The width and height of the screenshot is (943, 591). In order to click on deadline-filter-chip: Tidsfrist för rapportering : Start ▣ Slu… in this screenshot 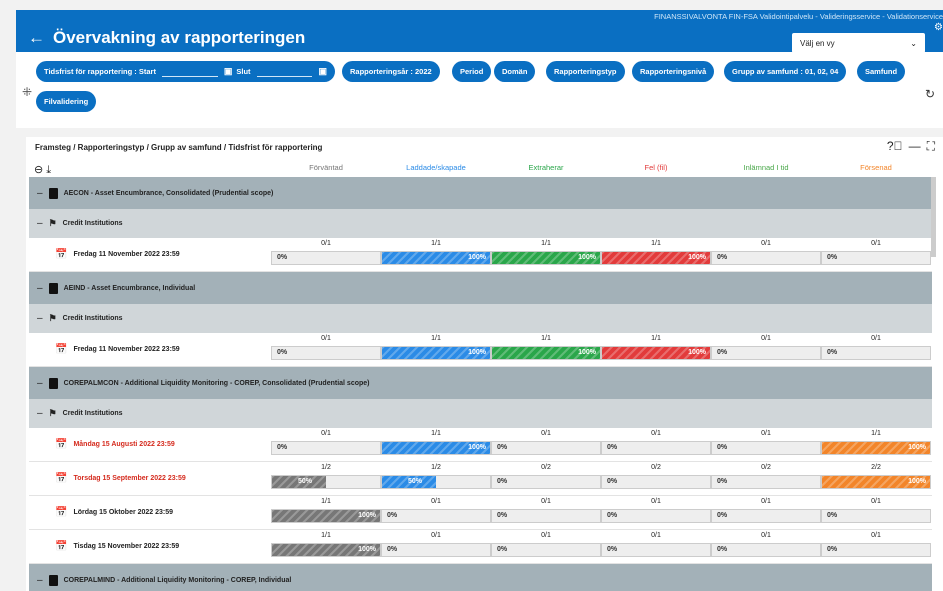, I will do `click(185, 71)`.